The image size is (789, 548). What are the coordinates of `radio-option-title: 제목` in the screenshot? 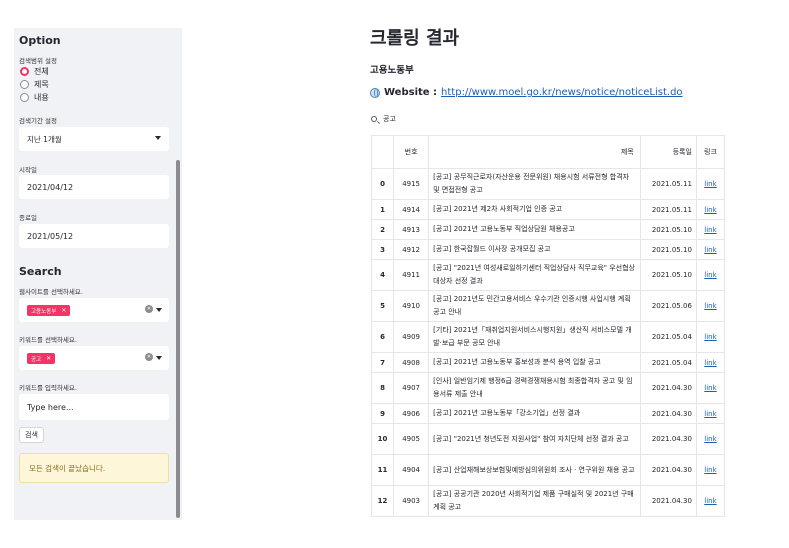 It's located at (34, 84).